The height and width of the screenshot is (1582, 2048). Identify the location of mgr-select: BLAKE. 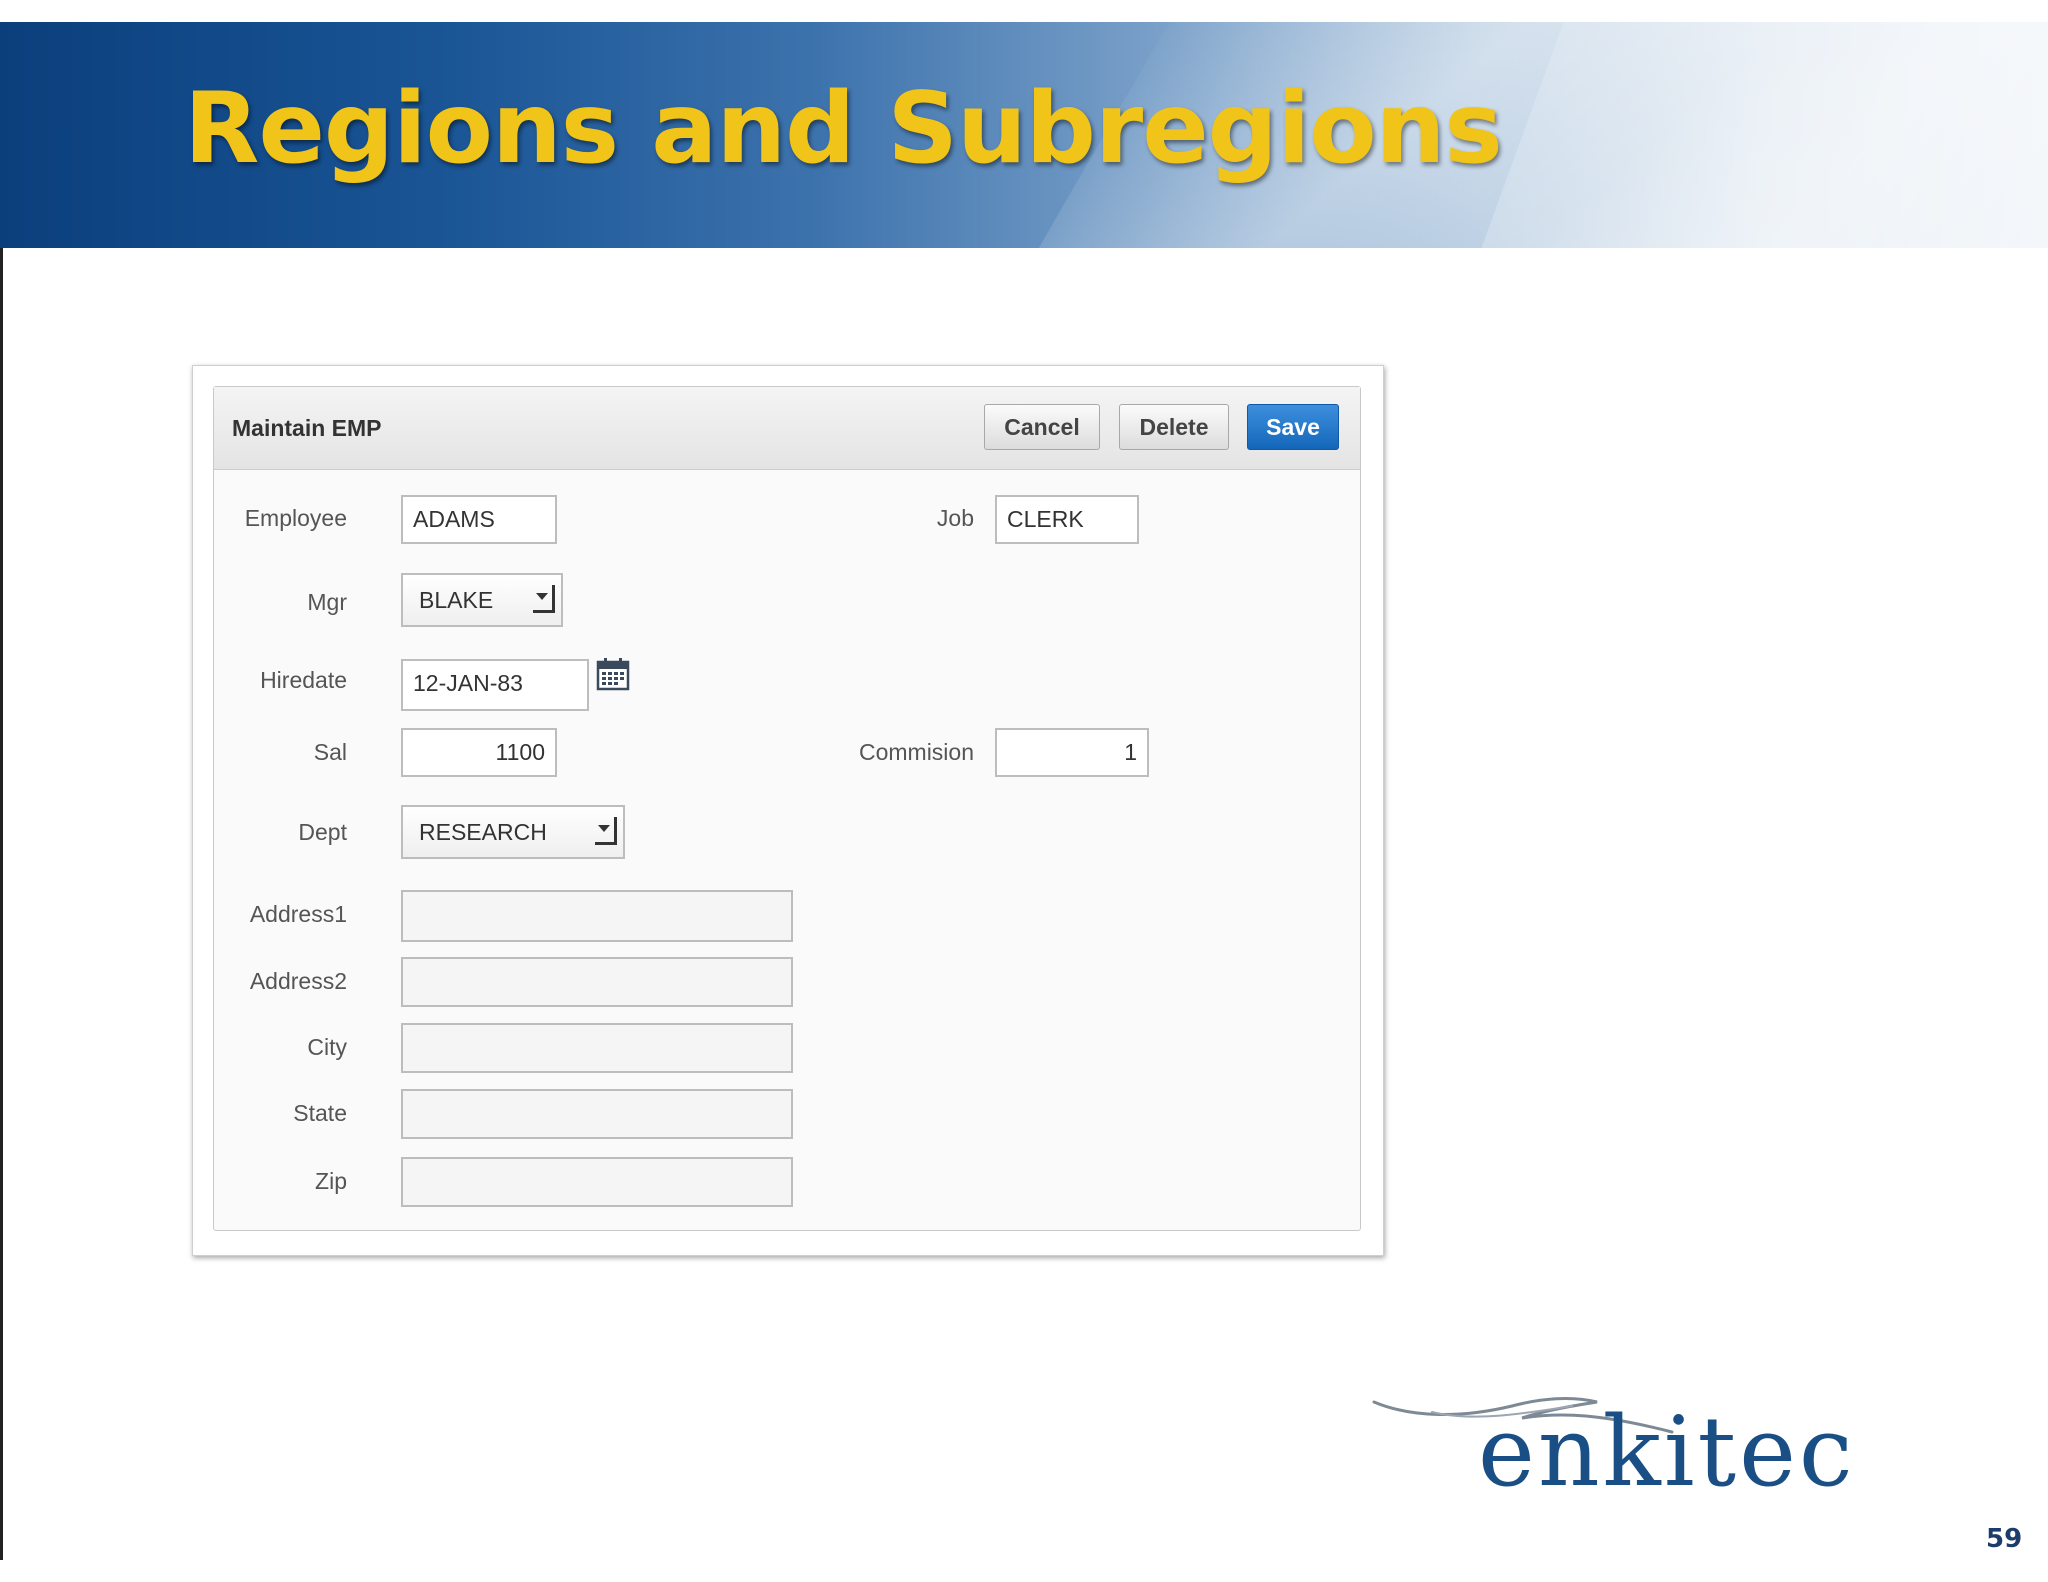
(482, 600).